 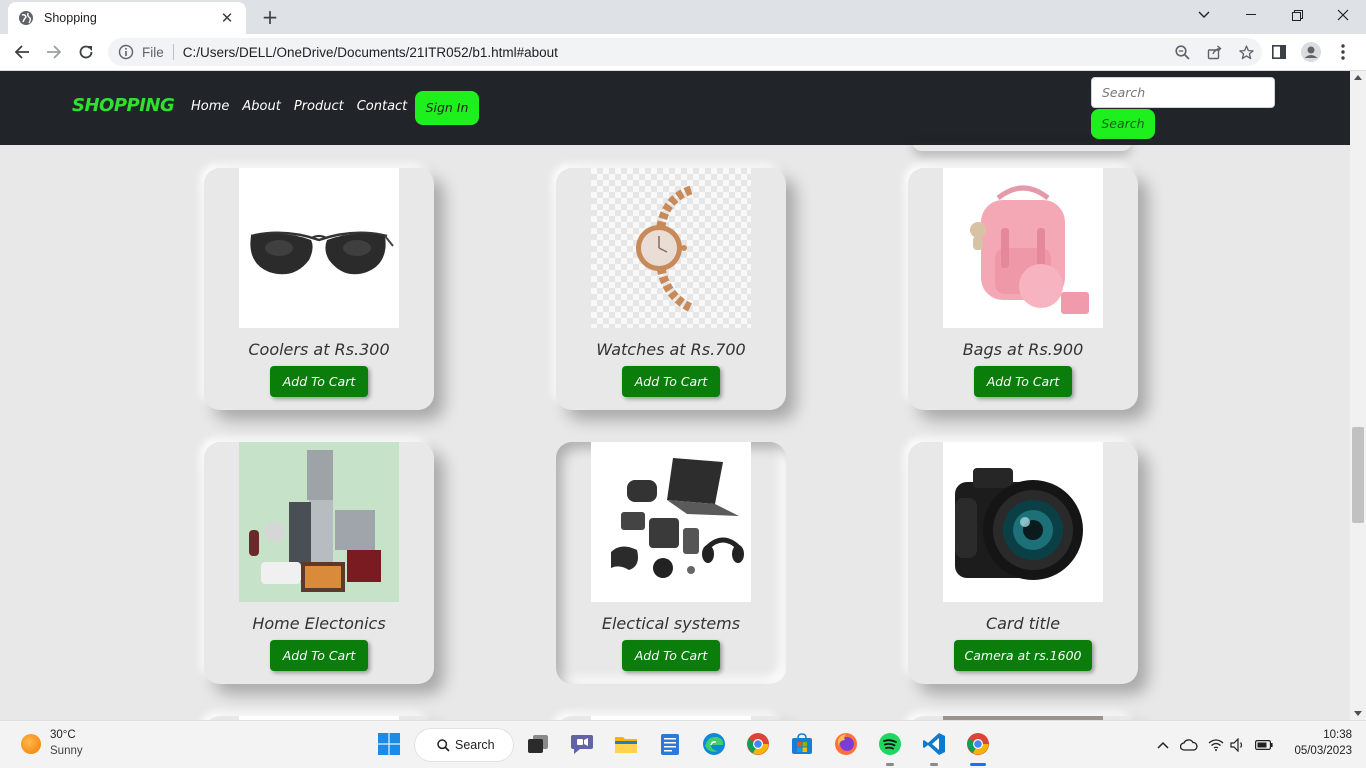 What do you see at coordinates (26, 18) in the screenshot?
I see `globe-icon` at bounding box center [26, 18].